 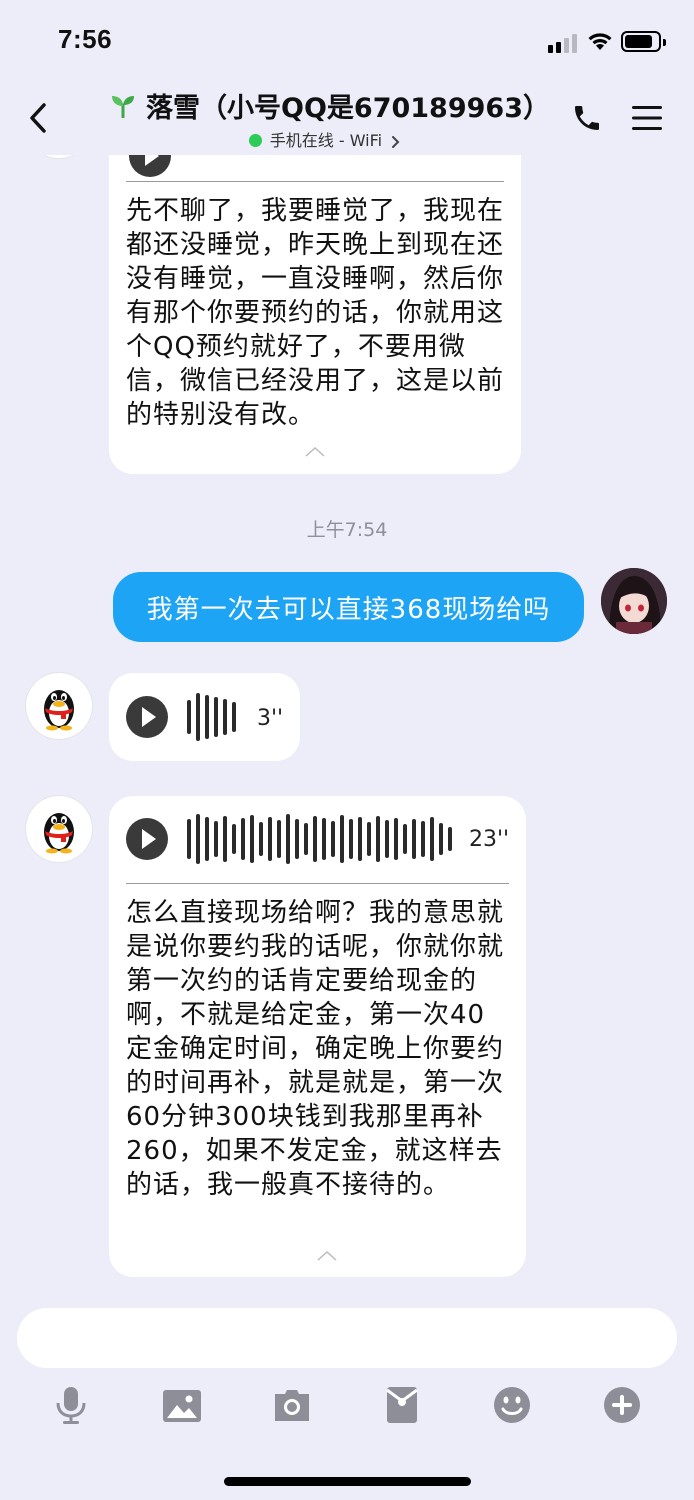 What do you see at coordinates (347, 1481) in the screenshot?
I see `home-indicator` at bounding box center [347, 1481].